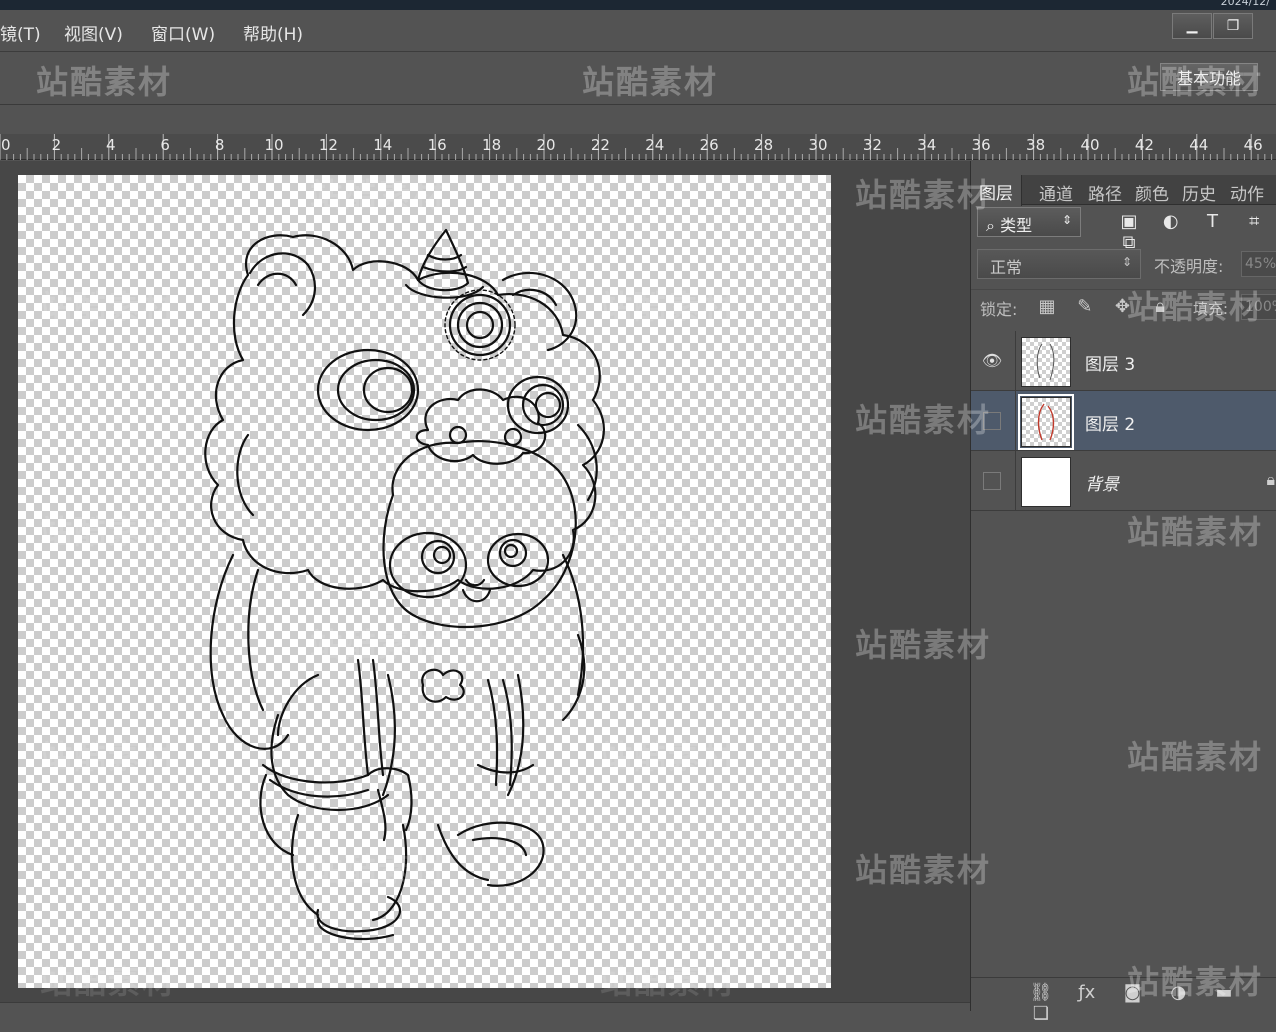  Describe the element at coordinates (57, 145) in the screenshot. I see `ruler-label: 2` at that location.